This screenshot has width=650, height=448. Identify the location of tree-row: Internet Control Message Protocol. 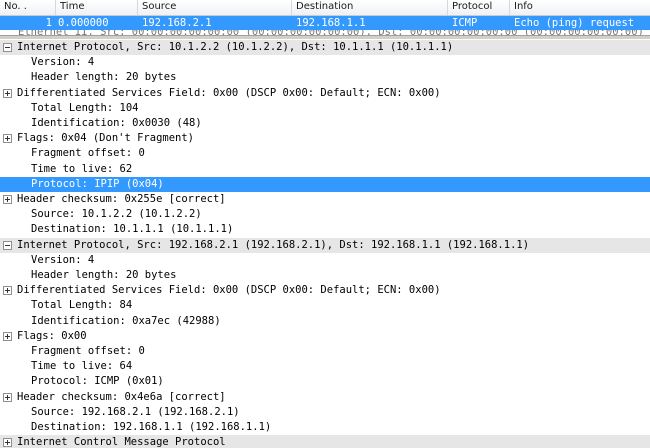
(325, 441).